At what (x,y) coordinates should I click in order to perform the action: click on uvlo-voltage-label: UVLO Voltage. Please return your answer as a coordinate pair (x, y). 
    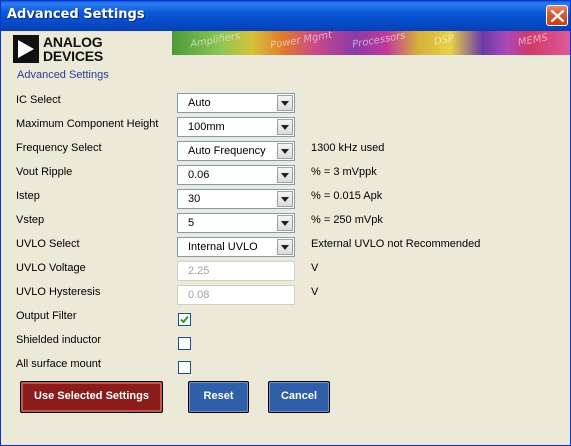
    Looking at the image, I should click on (51, 268).